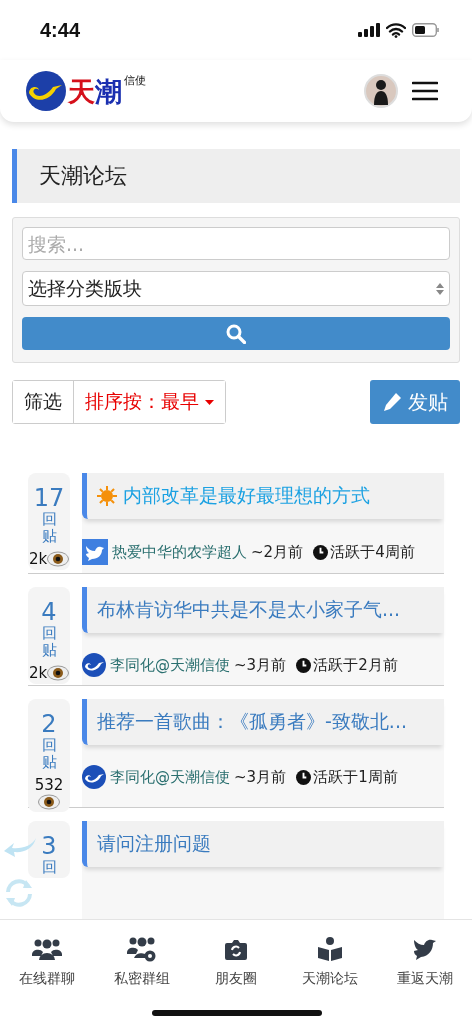 Image resolution: width=472 pixels, height=1024 pixels. Describe the element at coordinates (179, 552) in the screenshot. I see `author-link: 热爱中华的农学超人` at that location.